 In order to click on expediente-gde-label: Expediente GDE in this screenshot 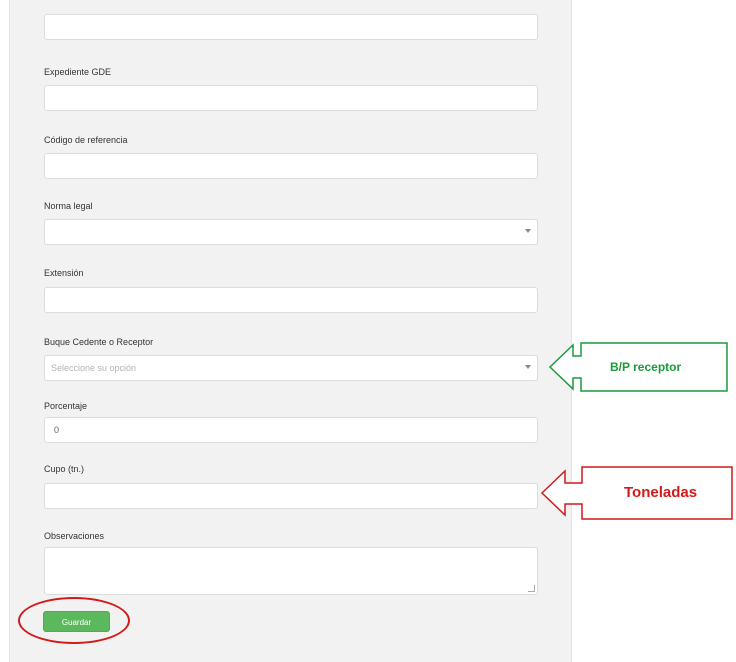, I will do `click(78, 72)`.